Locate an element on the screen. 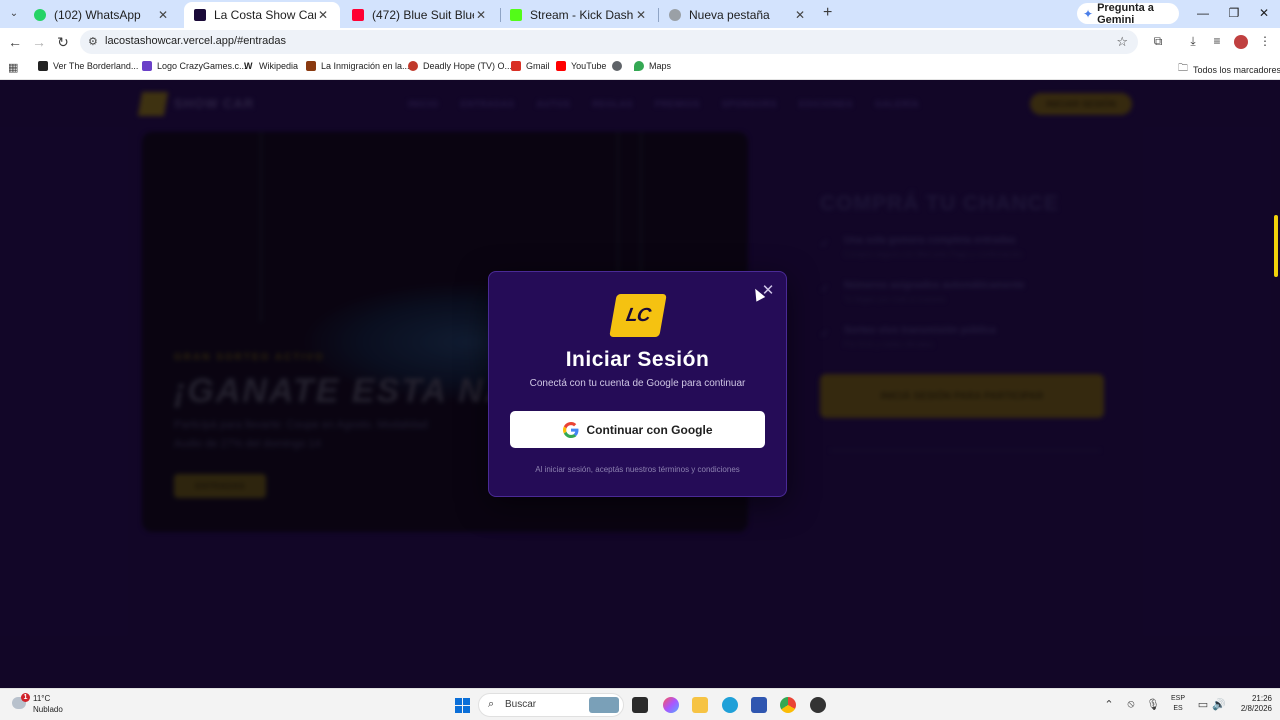  bookmark-label: Gmail is located at coordinates (538, 66).